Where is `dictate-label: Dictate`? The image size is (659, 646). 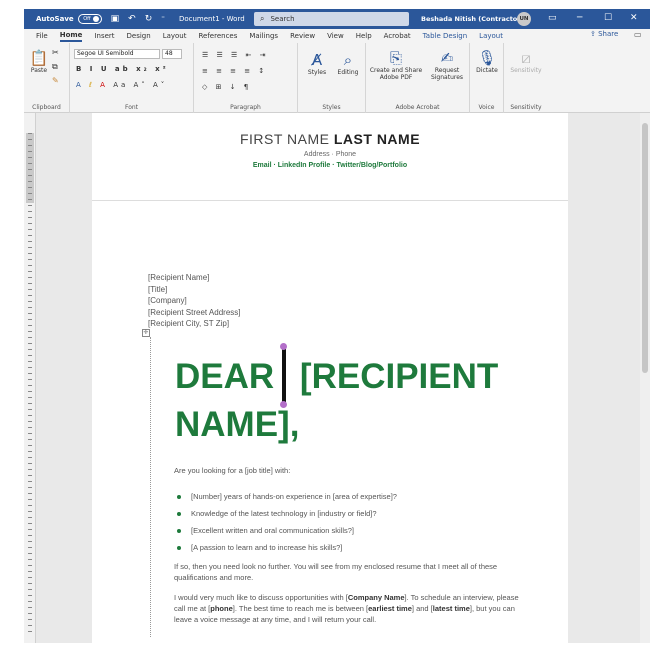
dictate-label: Dictate is located at coordinates (487, 70).